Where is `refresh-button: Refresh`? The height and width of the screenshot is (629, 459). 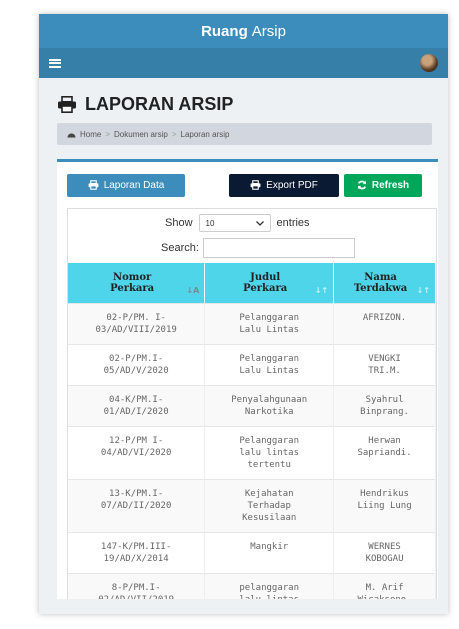
refresh-button: Refresh is located at coordinates (383, 185).